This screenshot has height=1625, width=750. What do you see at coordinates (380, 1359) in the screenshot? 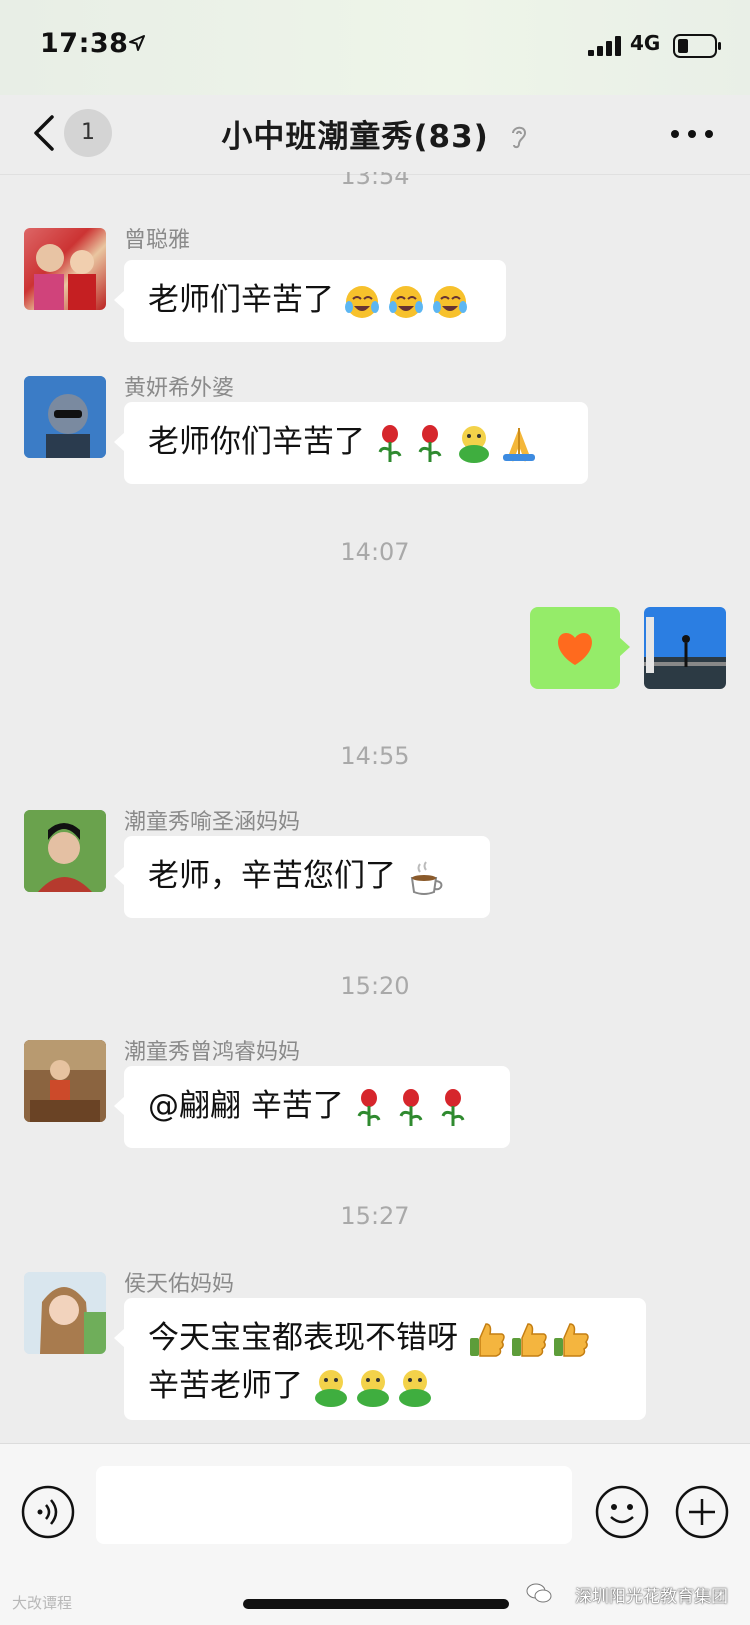
I see `message-bubble: 今天宝宝都表现不错呀 辛苦老师了` at bounding box center [380, 1359].